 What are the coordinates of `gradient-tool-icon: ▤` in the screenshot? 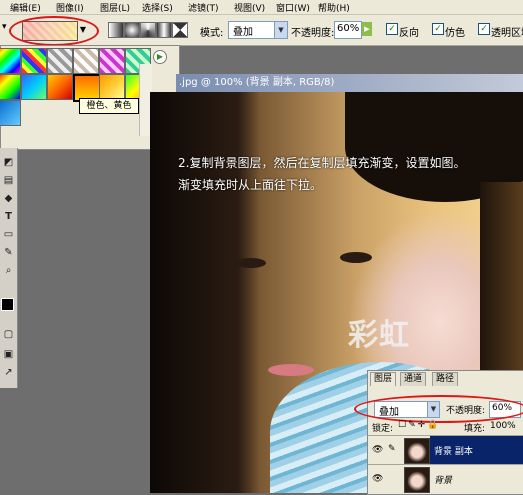 It's located at (8, 180).